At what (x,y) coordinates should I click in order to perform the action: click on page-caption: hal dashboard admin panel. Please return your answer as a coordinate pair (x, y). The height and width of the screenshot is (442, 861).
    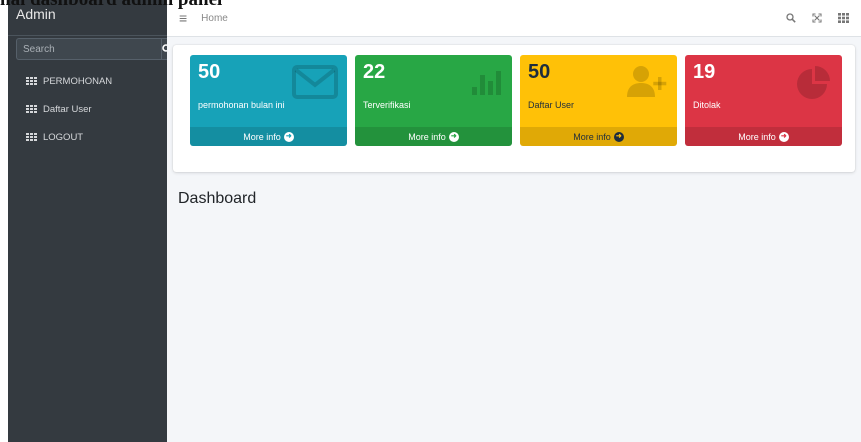
    Looking at the image, I should click on (430, 4).